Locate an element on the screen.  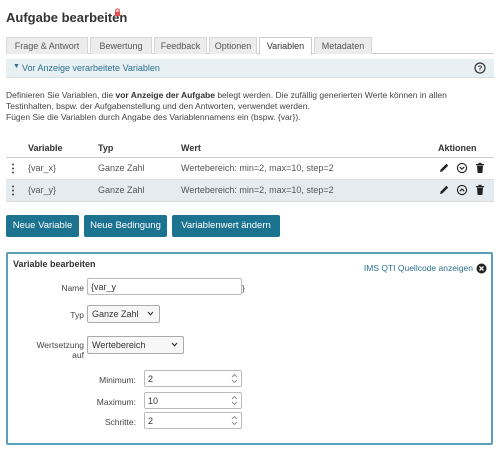
step-input: 2 is located at coordinates (193, 420).